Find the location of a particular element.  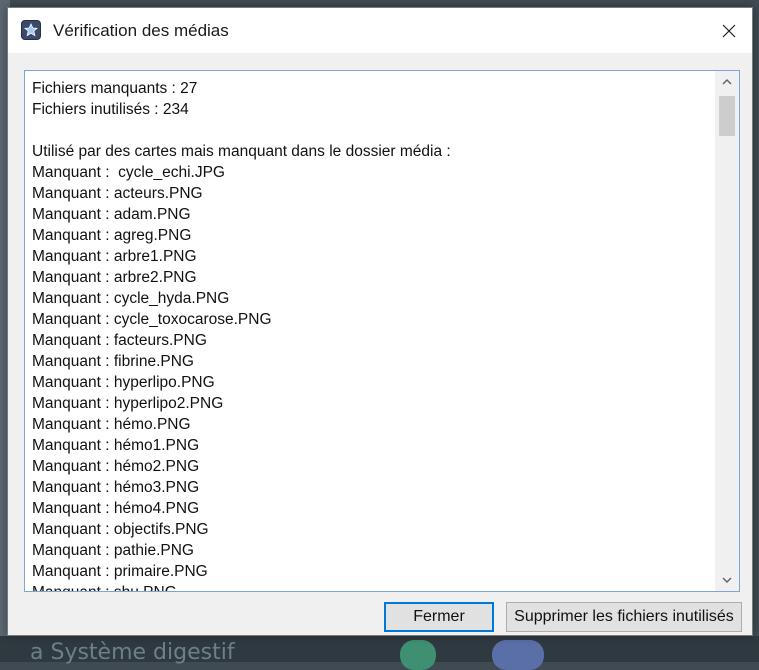

report-line: Manquant : agreg.PNG is located at coordinates (112, 235).